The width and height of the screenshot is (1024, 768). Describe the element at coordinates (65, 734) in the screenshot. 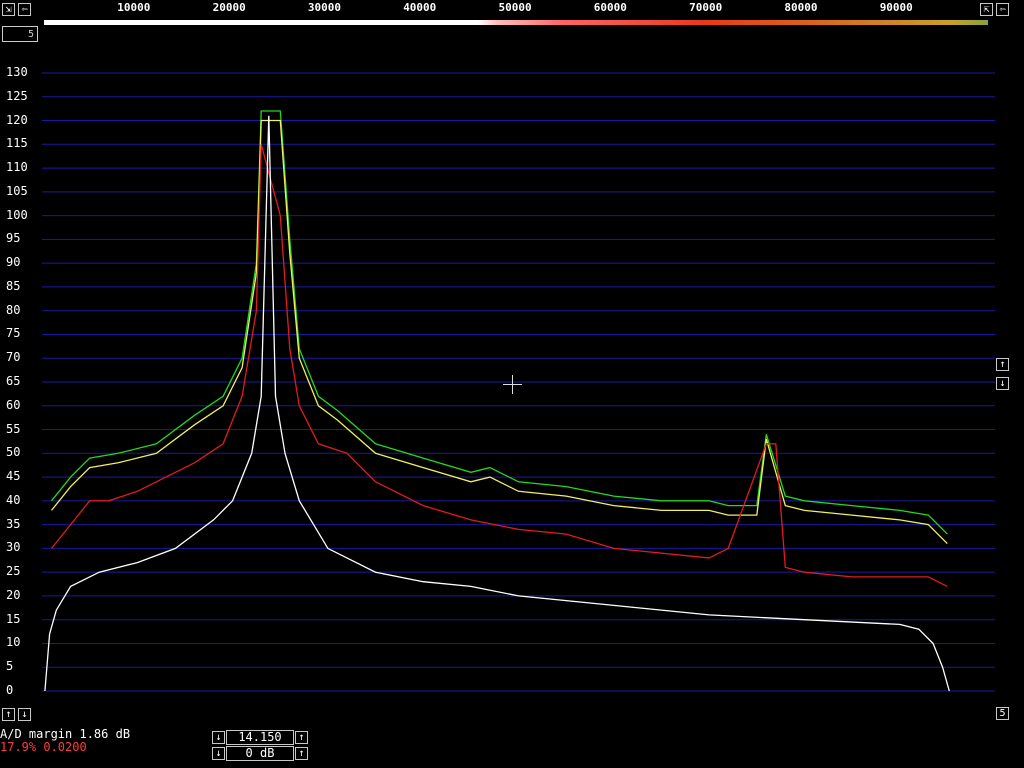

I see `ad-margin-label: A/D margin 1.86 dB` at that location.